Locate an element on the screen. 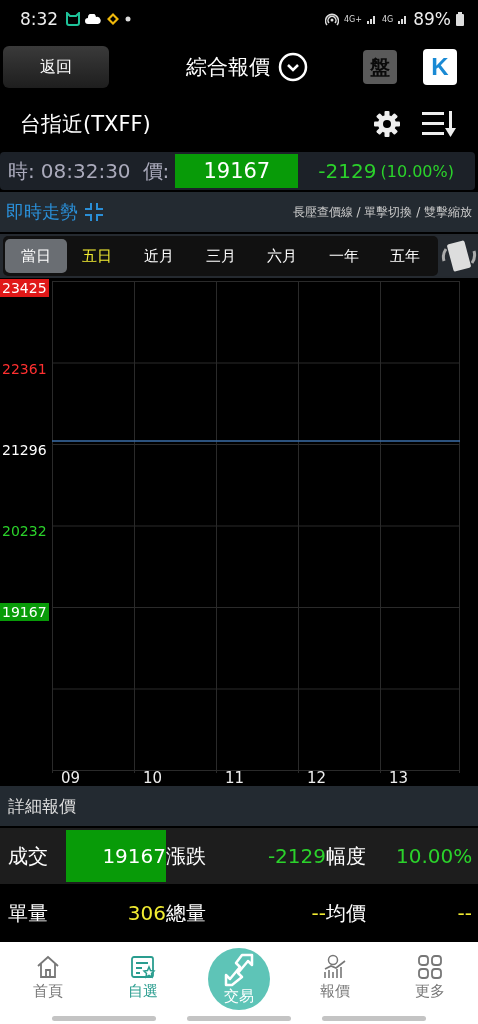 This screenshot has width=478, height=1024. nav-tab: 更多 is located at coordinates (430, 978).